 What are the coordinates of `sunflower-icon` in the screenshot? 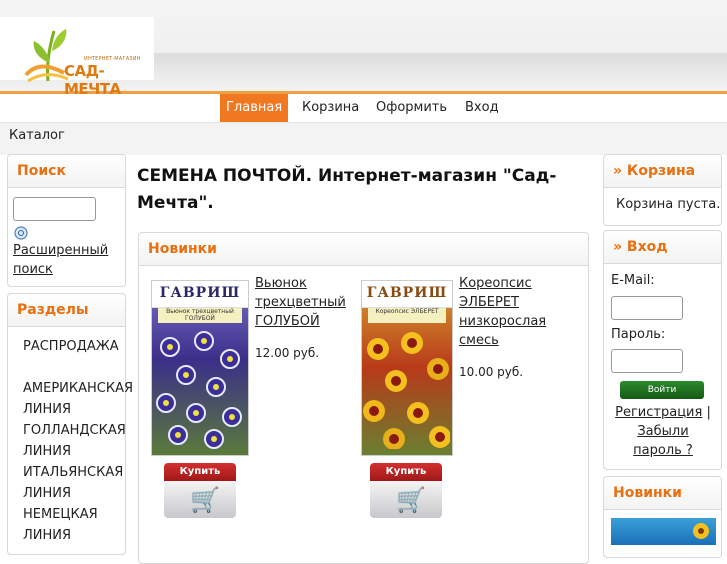 It's located at (701, 531).